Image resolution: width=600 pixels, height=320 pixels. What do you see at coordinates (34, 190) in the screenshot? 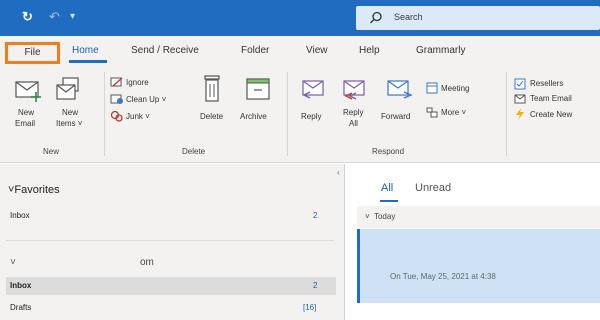
I see `favorites-header: ˅Favorites` at bounding box center [34, 190].